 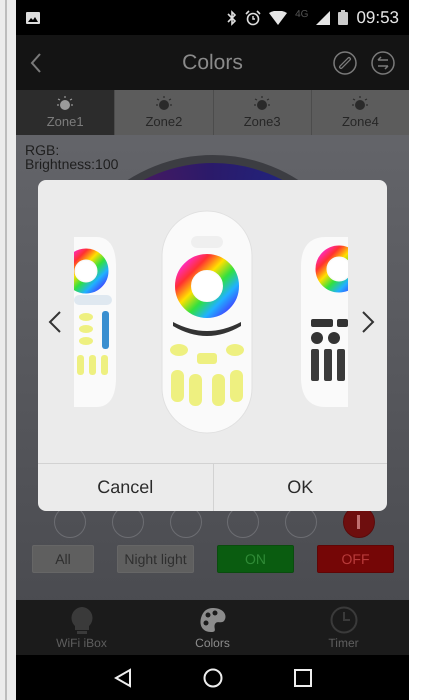 I want to click on link-icon, so click(x=345, y=62).